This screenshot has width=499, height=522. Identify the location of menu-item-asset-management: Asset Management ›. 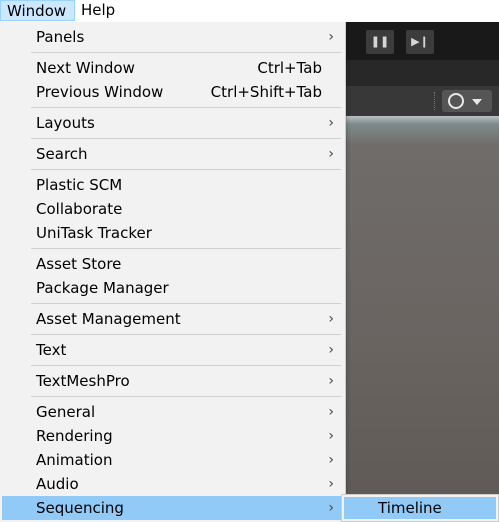
(172, 319).